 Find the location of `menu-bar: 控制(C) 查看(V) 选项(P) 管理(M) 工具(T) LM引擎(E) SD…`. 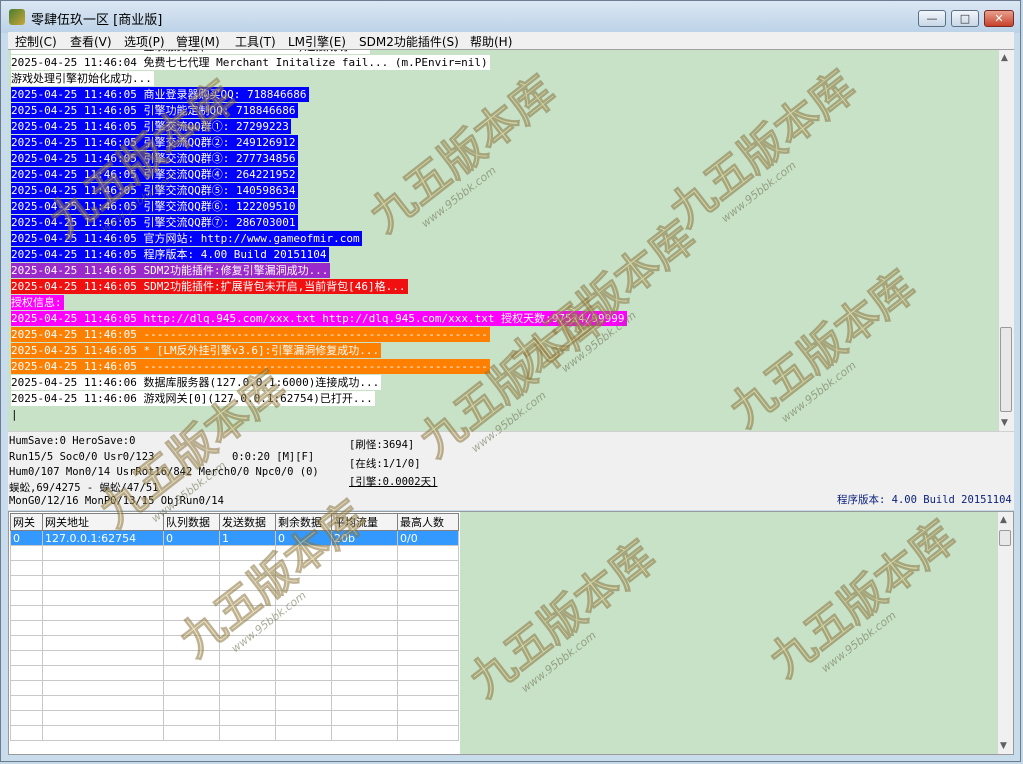

menu-bar: 控制(C) 查看(V) 选项(P) 管理(M) 工具(T) LM引擎(E) SD… is located at coordinates (511, 40).